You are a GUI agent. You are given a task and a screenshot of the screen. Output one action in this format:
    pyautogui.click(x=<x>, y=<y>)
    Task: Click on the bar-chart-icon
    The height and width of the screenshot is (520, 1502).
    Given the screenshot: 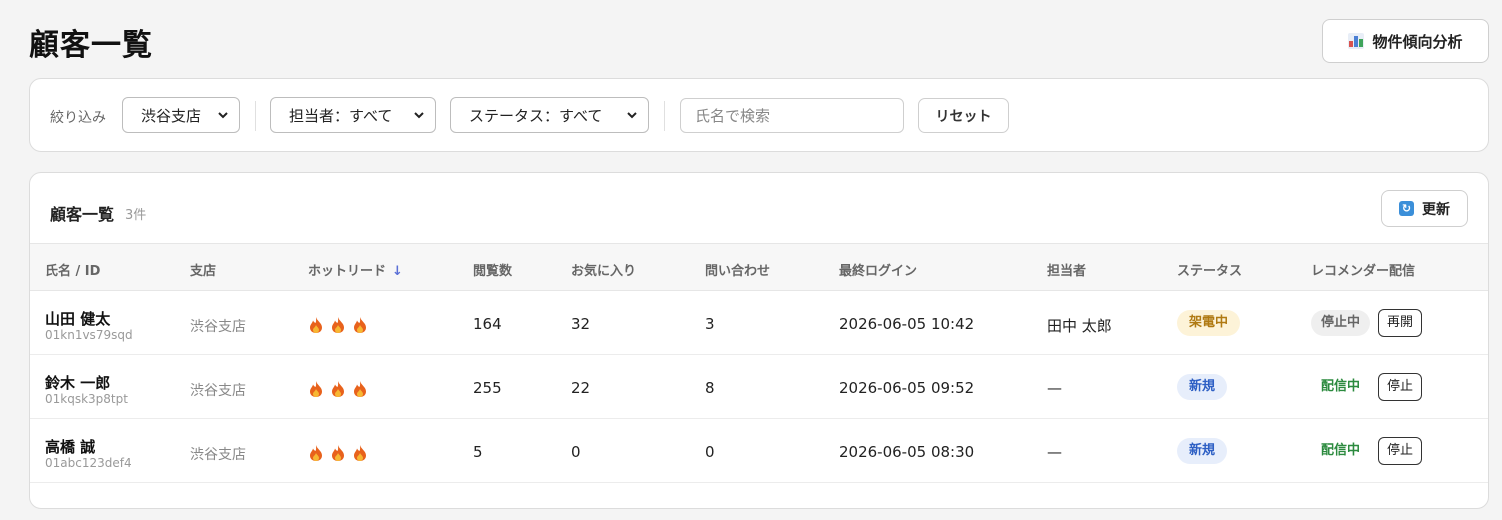 What is the action you would take?
    pyautogui.click(x=1356, y=41)
    